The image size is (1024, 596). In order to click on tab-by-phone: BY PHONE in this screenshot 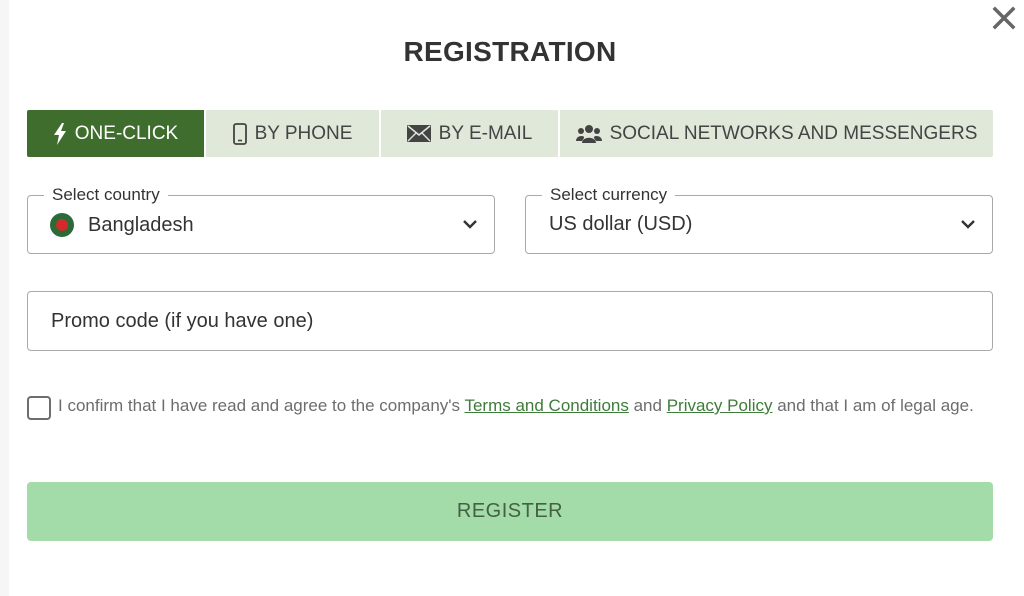, I will do `click(293, 133)`.